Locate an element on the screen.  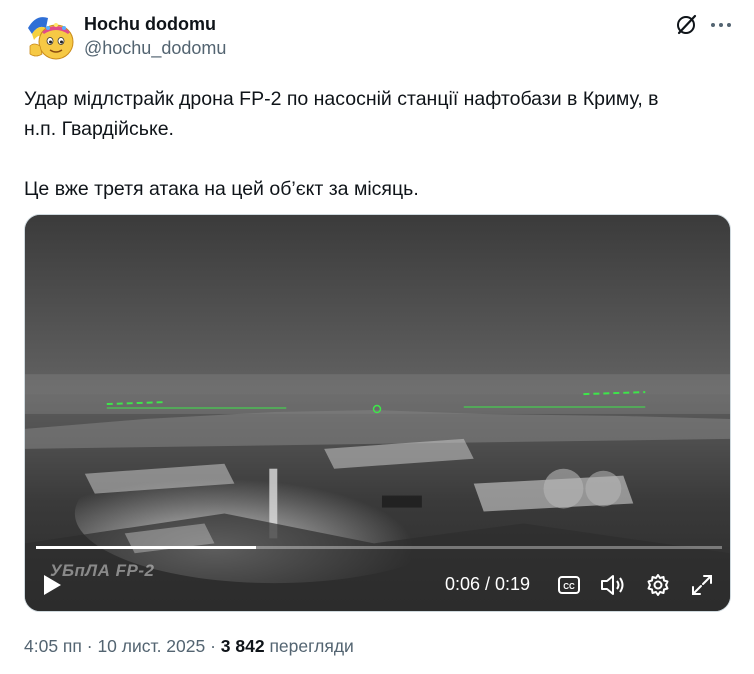
views-count: 3 842 is located at coordinates (242, 646).